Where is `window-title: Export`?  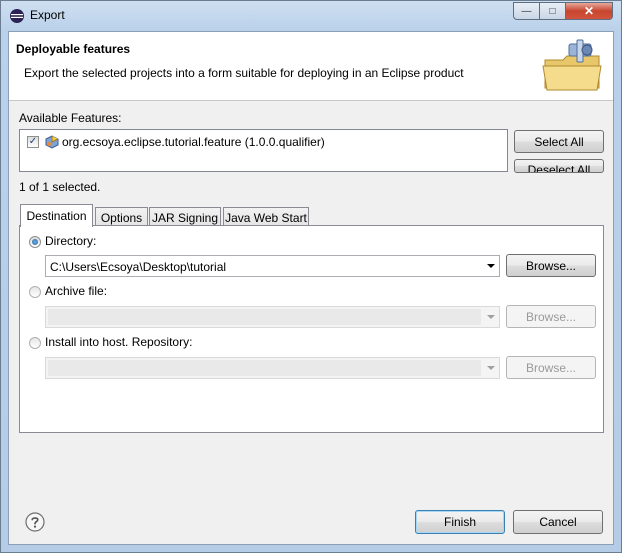 window-title: Export is located at coordinates (47, 15).